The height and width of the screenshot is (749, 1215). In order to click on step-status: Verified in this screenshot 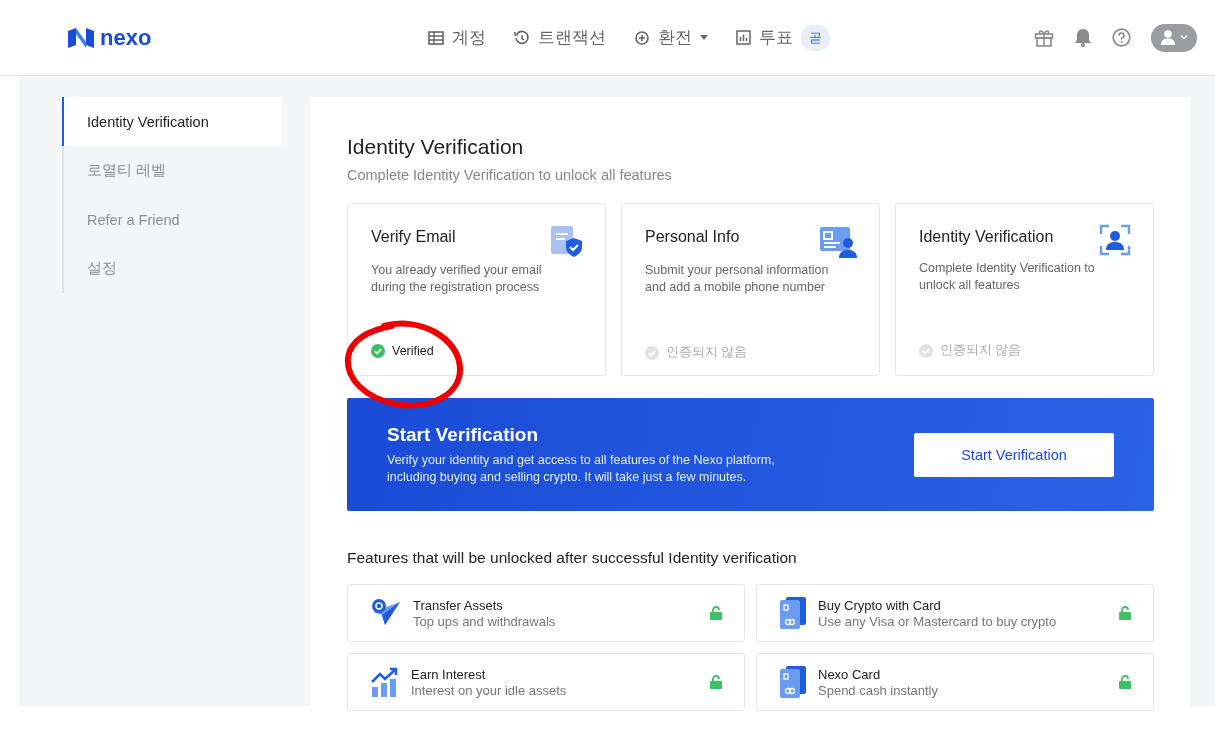, I will do `click(413, 351)`.